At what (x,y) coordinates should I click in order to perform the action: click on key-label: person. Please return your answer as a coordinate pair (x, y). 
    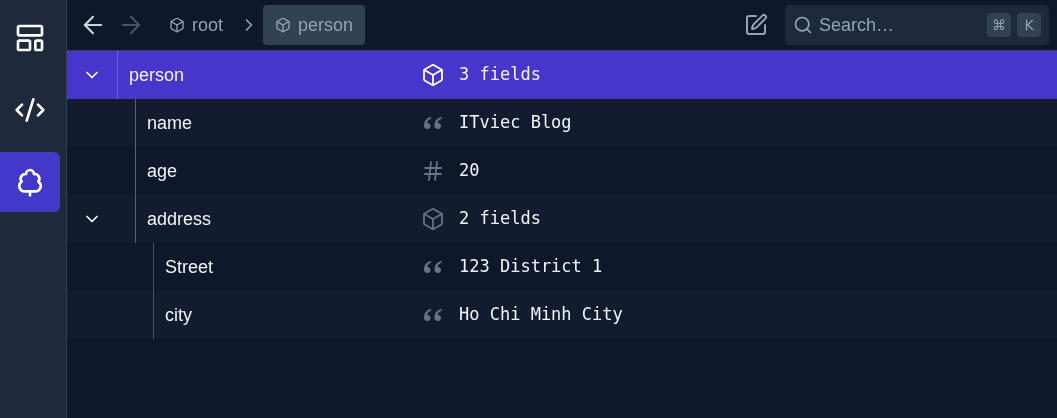
    Looking at the image, I should click on (157, 75).